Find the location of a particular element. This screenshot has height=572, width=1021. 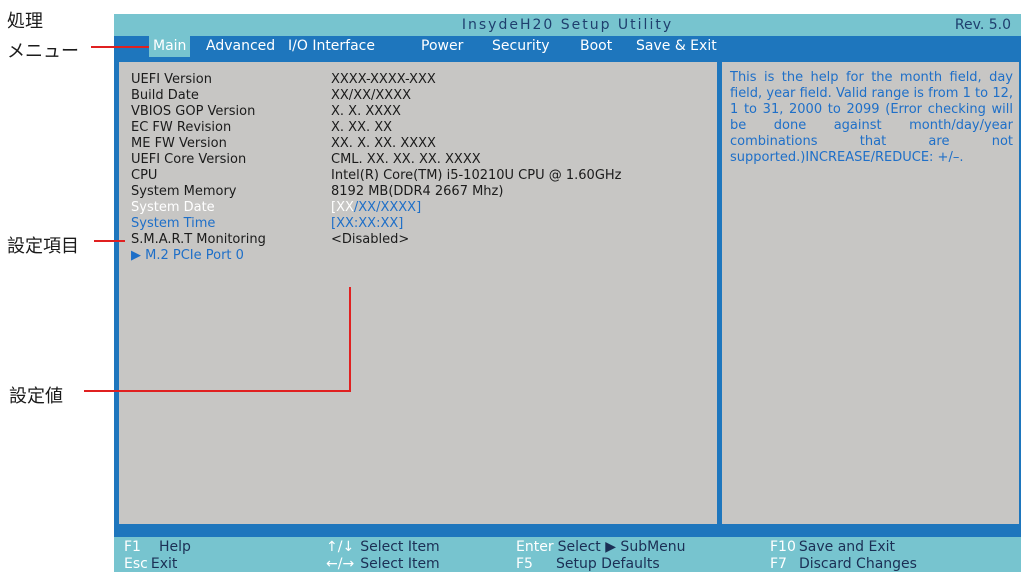

annotation-line-setting-value-horizontal is located at coordinates (217, 391).